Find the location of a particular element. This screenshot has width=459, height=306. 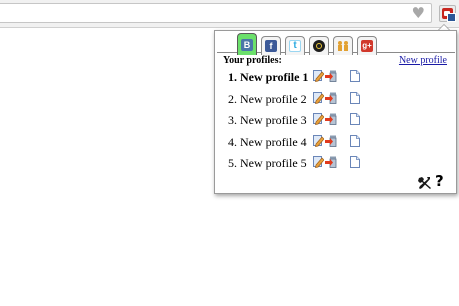

vk-icon: В is located at coordinates (247, 45).